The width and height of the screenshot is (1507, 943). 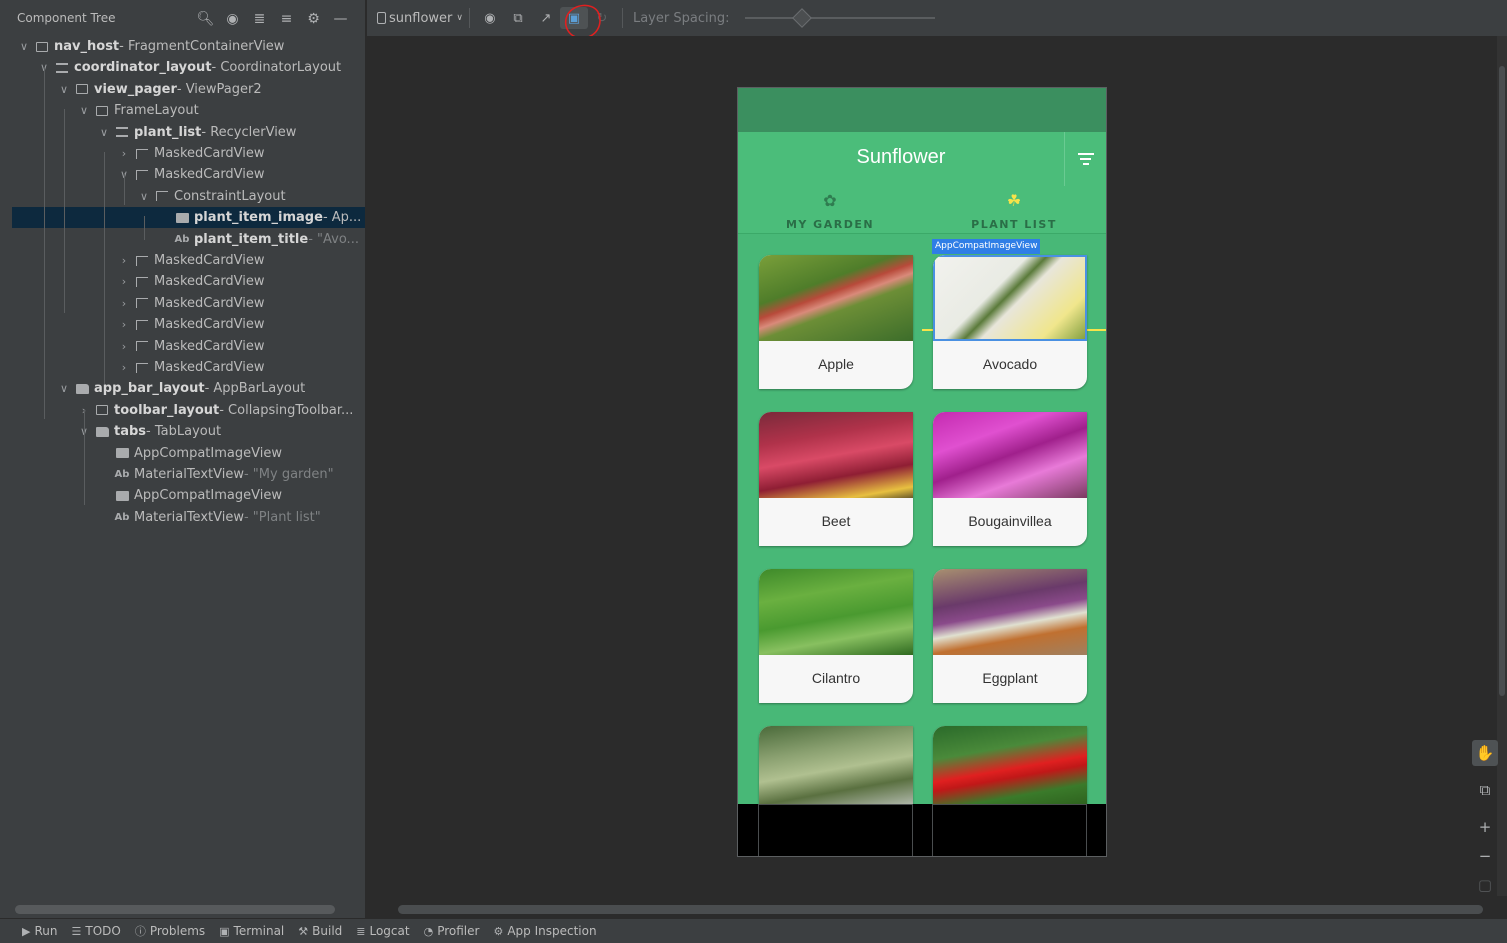 What do you see at coordinates (1014, 210) in the screenshot?
I see `tab-plant-list: ☘ PLANT LIST` at bounding box center [1014, 210].